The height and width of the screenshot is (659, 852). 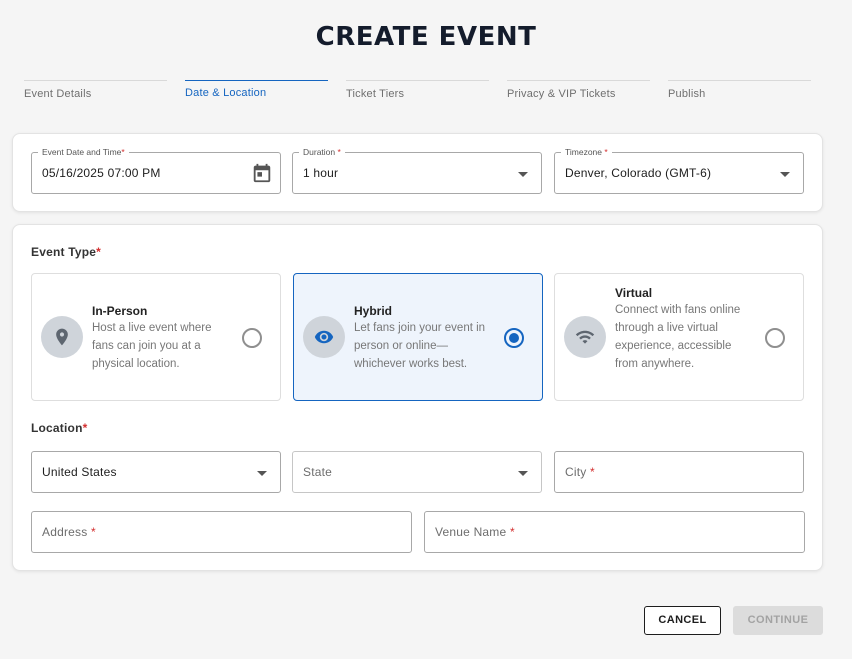 I want to click on option-title: Virtual, so click(x=634, y=293).